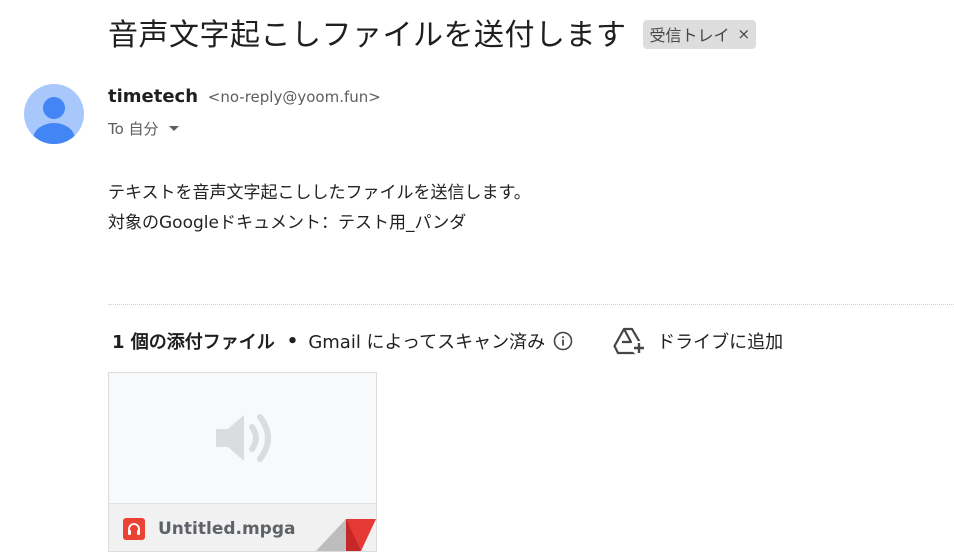 This screenshot has width=954, height=559. I want to click on attachment-preview, so click(242, 438).